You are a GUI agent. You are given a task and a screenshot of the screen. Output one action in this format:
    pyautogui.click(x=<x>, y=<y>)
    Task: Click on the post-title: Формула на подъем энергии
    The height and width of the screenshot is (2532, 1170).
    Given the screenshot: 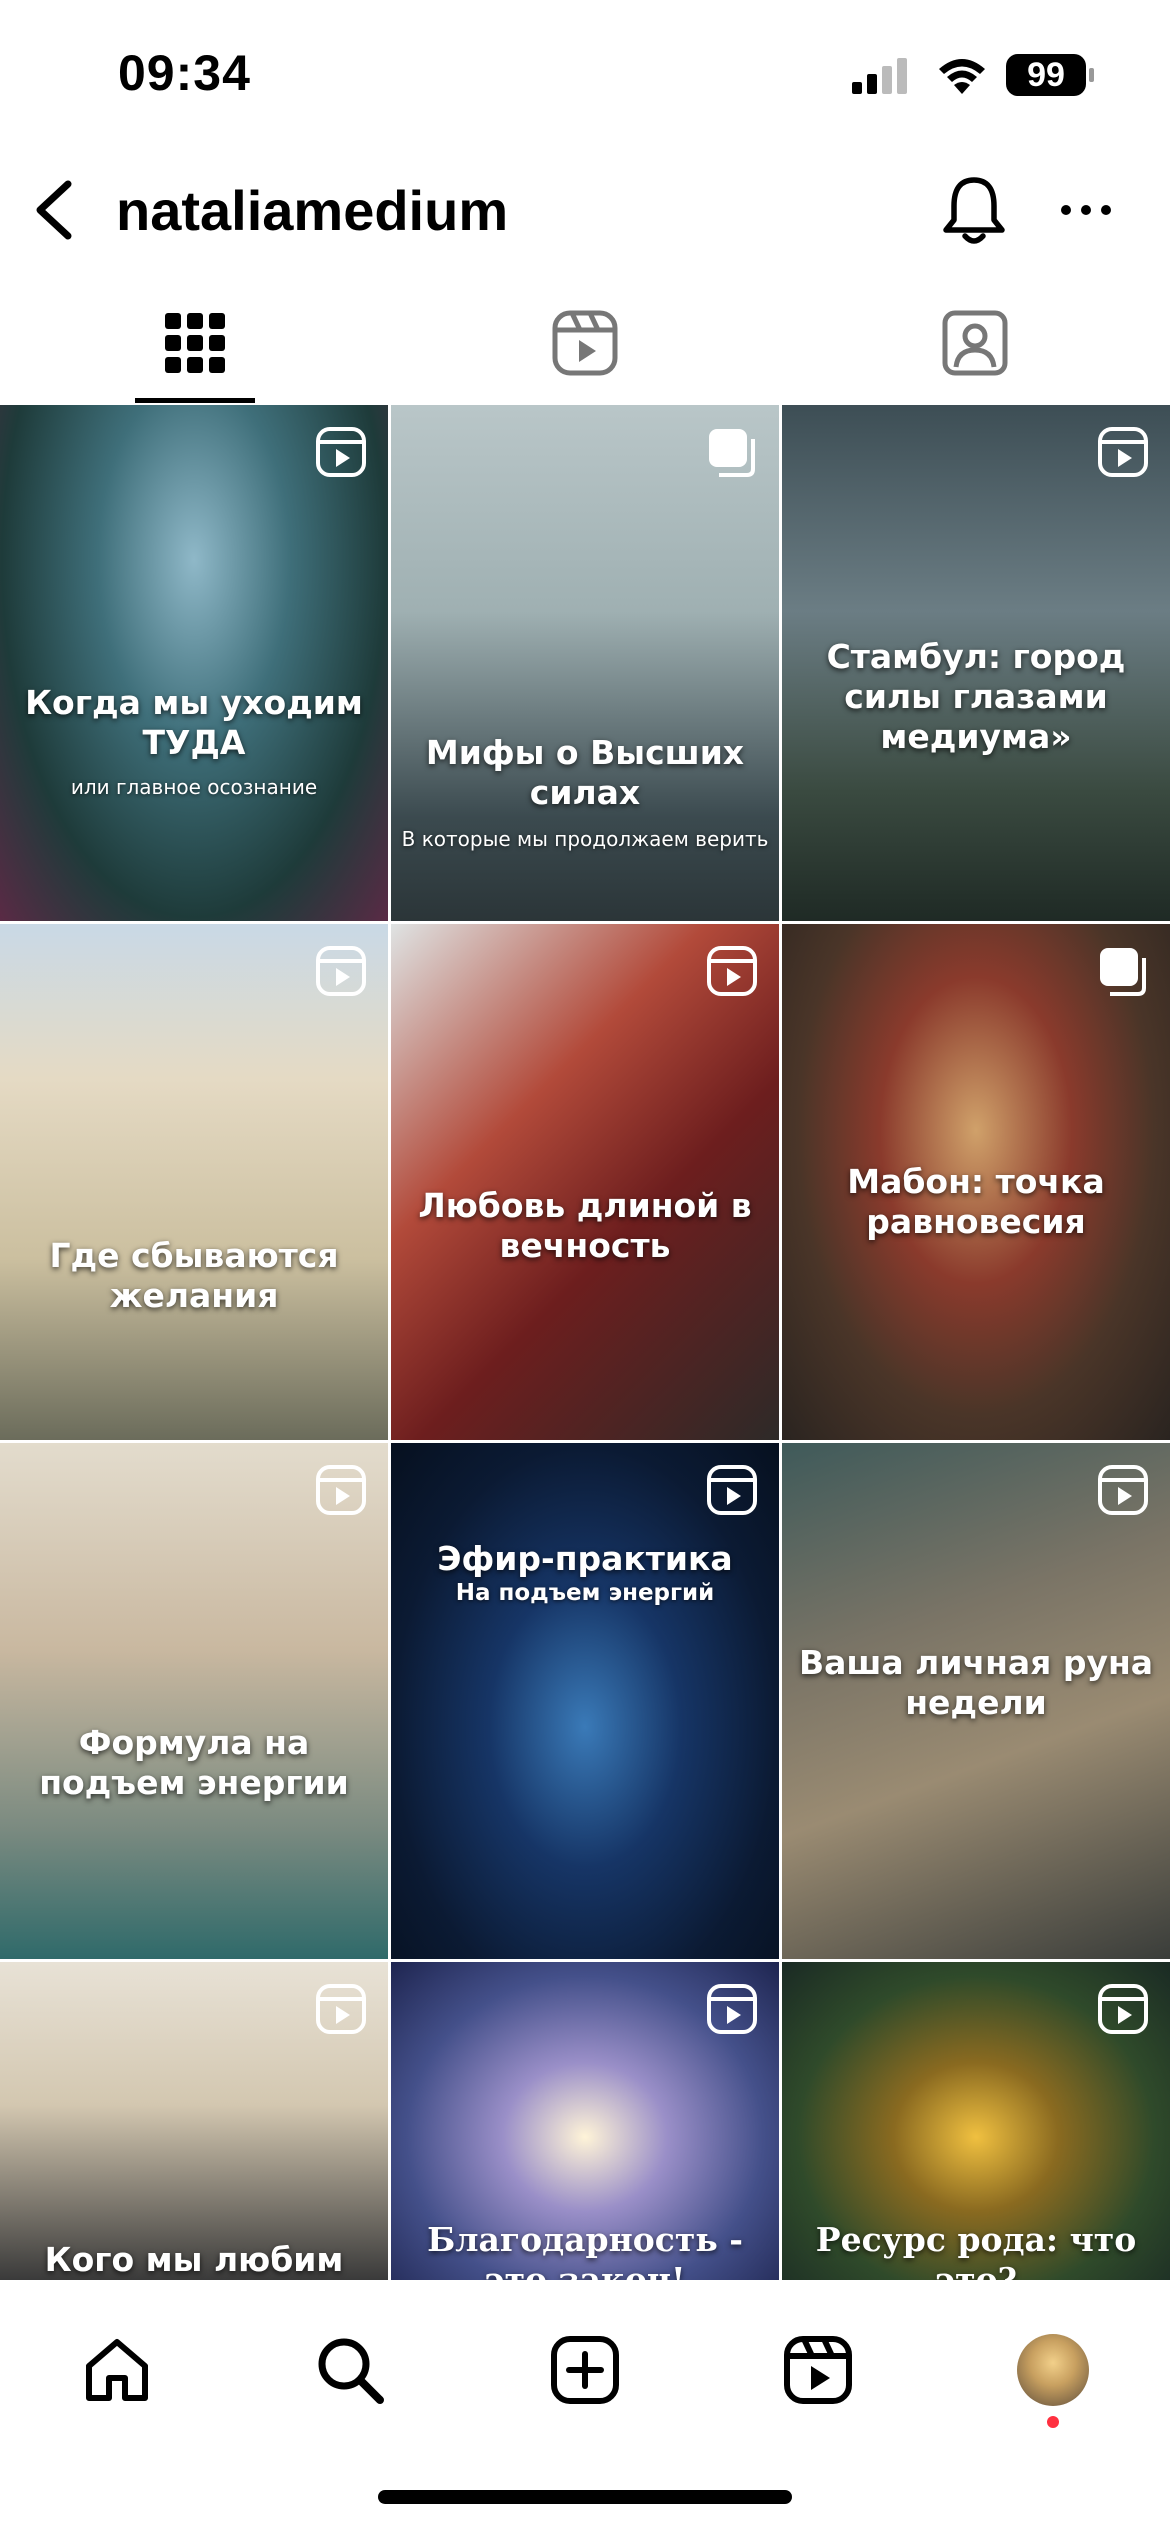 What is the action you would take?
    pyautogui.click(x=194, y=1762)
    